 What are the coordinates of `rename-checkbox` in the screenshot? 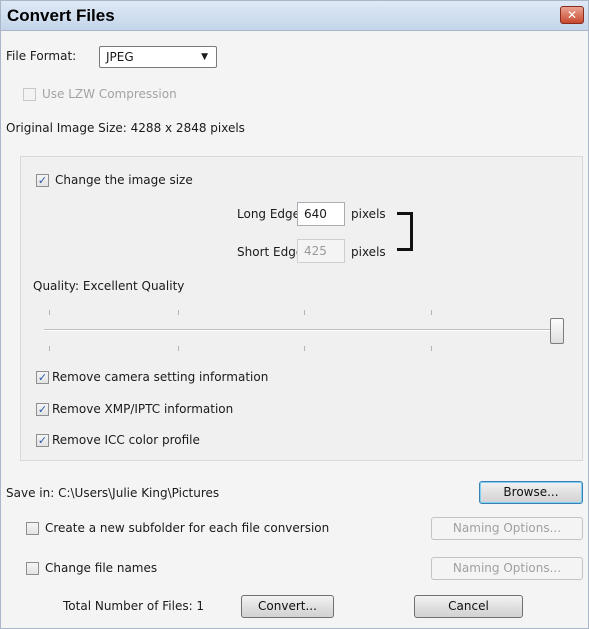 It's located at (32, 568).